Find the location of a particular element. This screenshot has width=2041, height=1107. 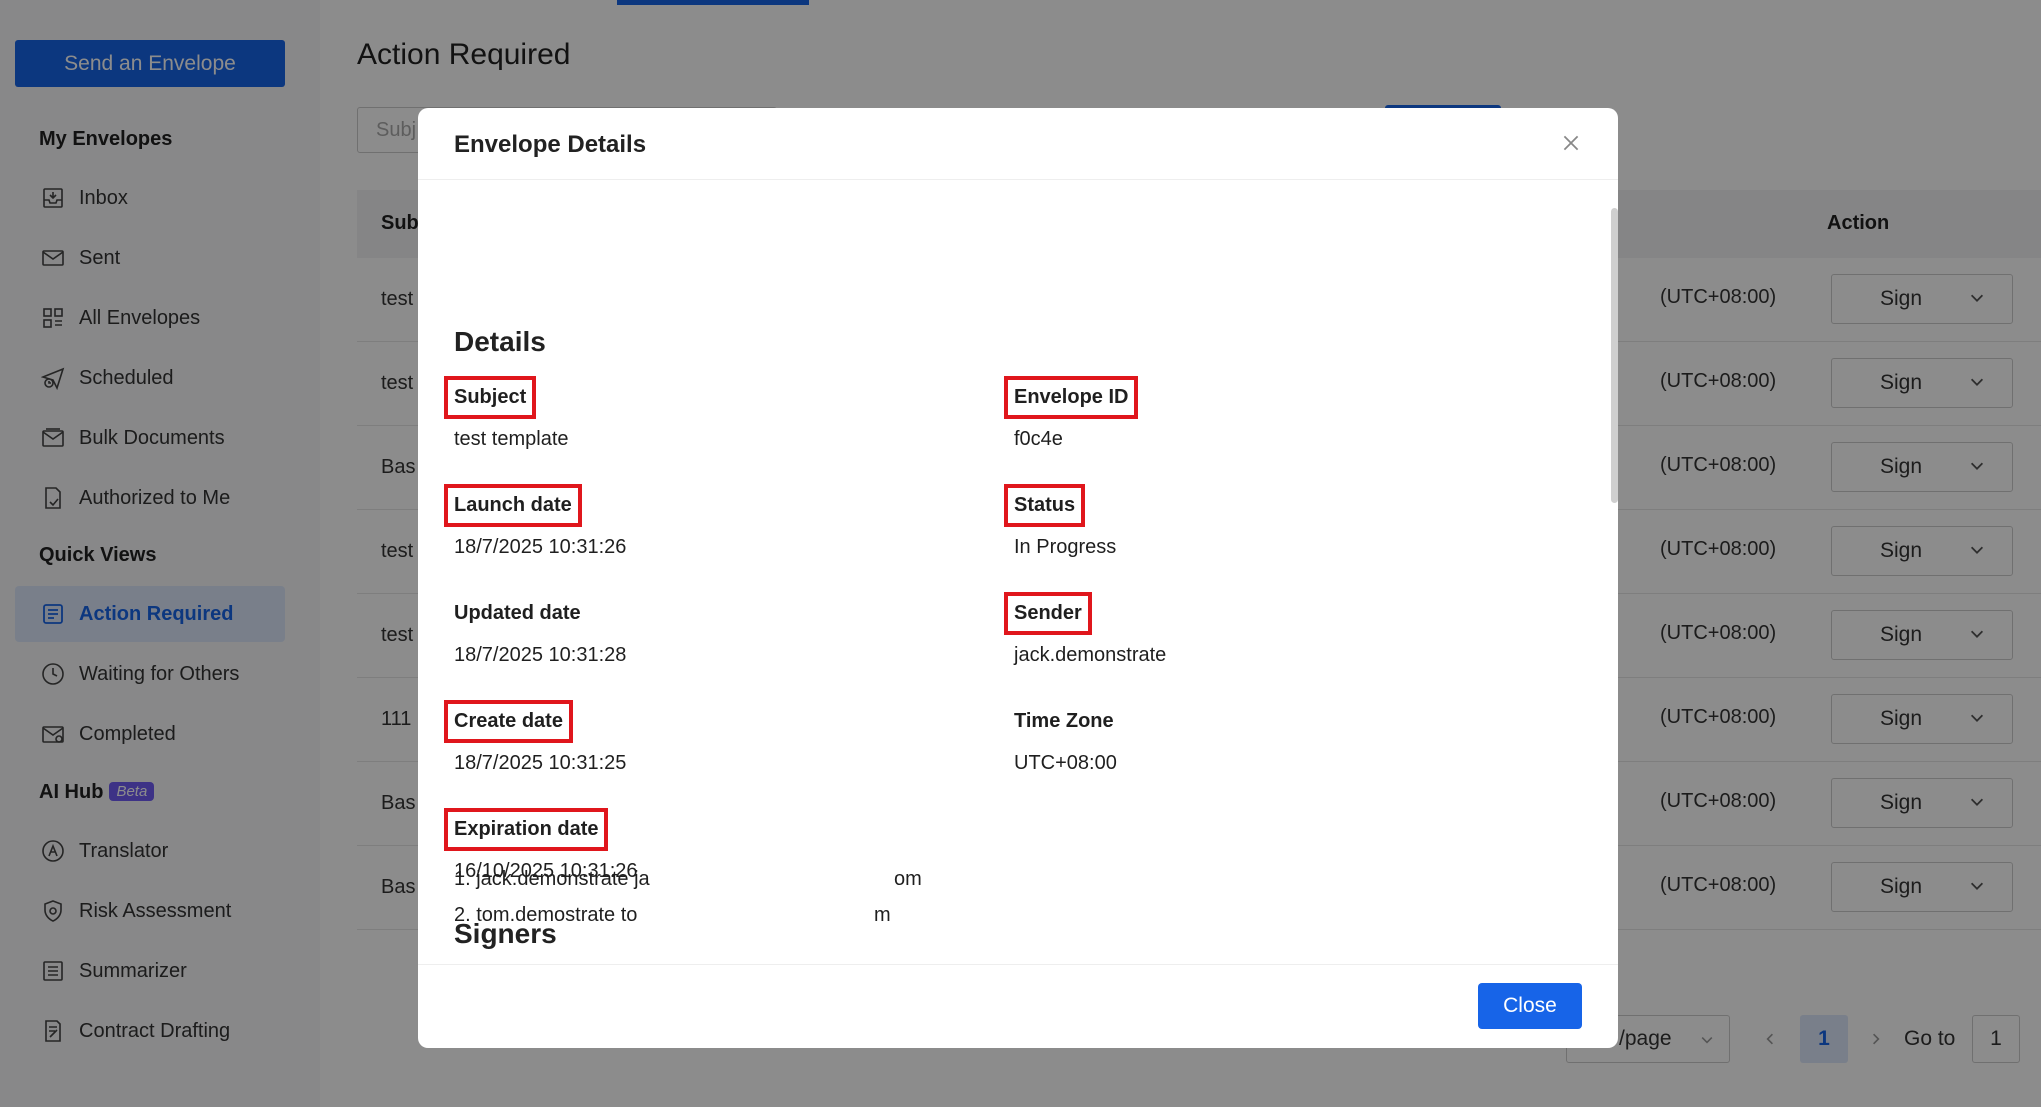

create-date-label: Create date is located at coordinates (508, 721).